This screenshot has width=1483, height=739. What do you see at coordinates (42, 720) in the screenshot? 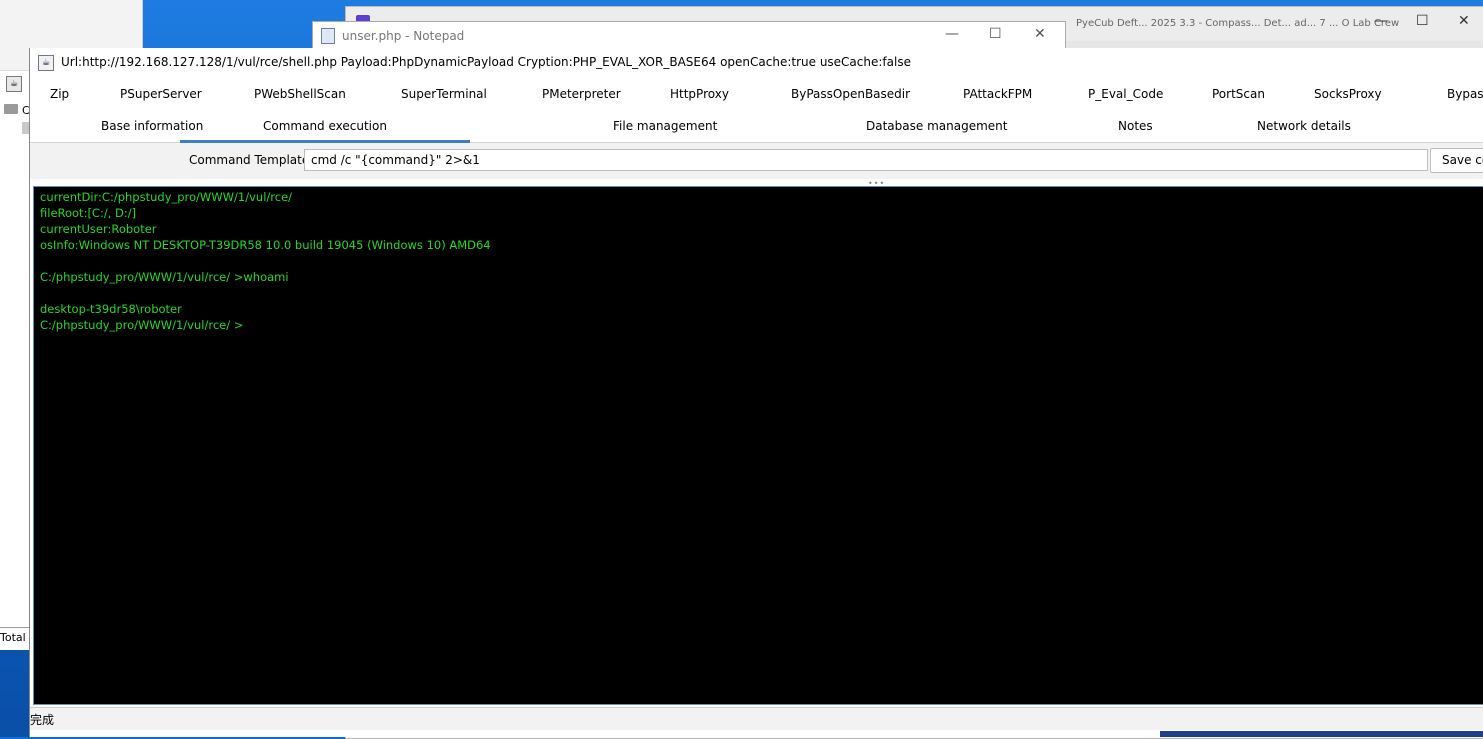
I see `status-text: 完成` at bounding box center [42, 720].